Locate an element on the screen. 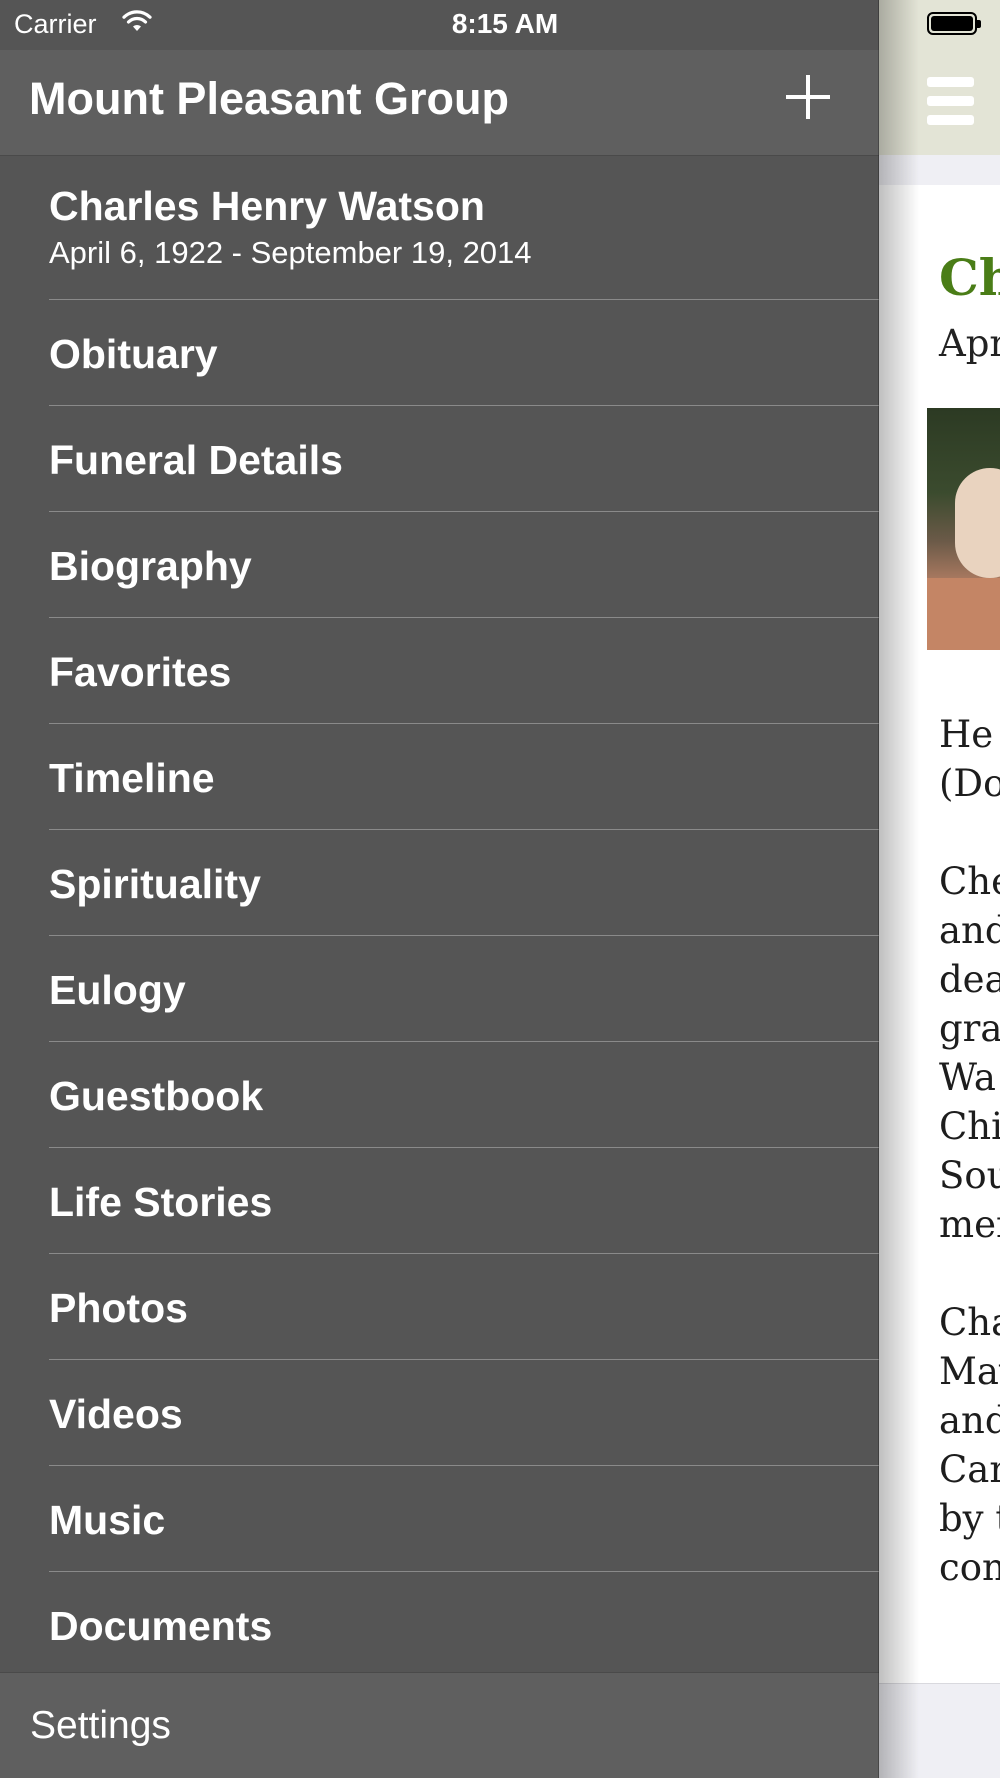  content-nav-bar is located at coordinates (939, 77).